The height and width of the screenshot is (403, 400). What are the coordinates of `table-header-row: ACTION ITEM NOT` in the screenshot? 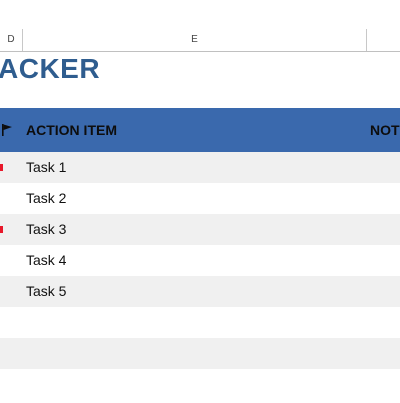 It's located at (200, 130).